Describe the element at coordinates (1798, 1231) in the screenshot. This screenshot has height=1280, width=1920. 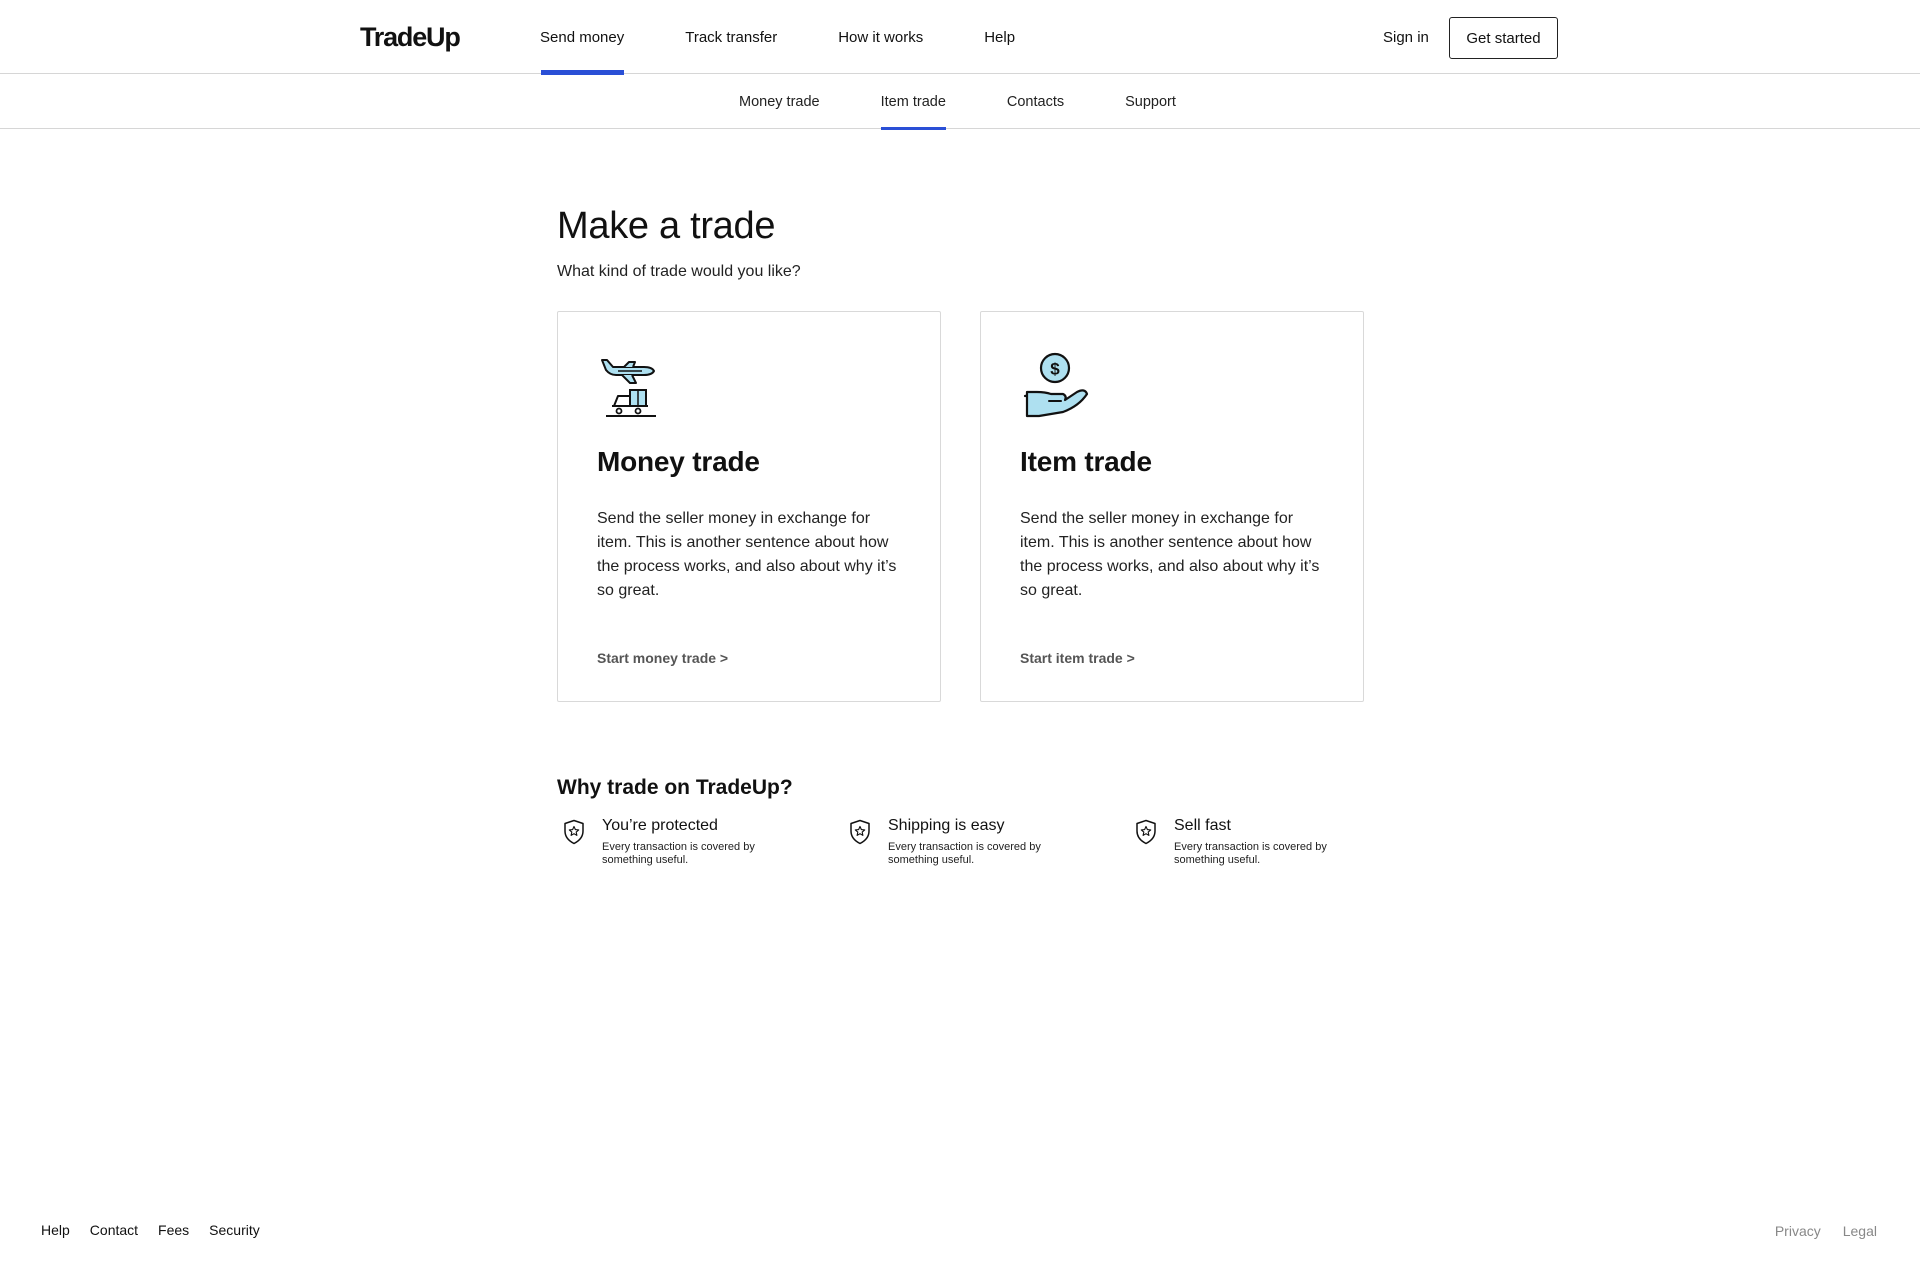
I see `footer-privacy-link: Privacy` at that location.